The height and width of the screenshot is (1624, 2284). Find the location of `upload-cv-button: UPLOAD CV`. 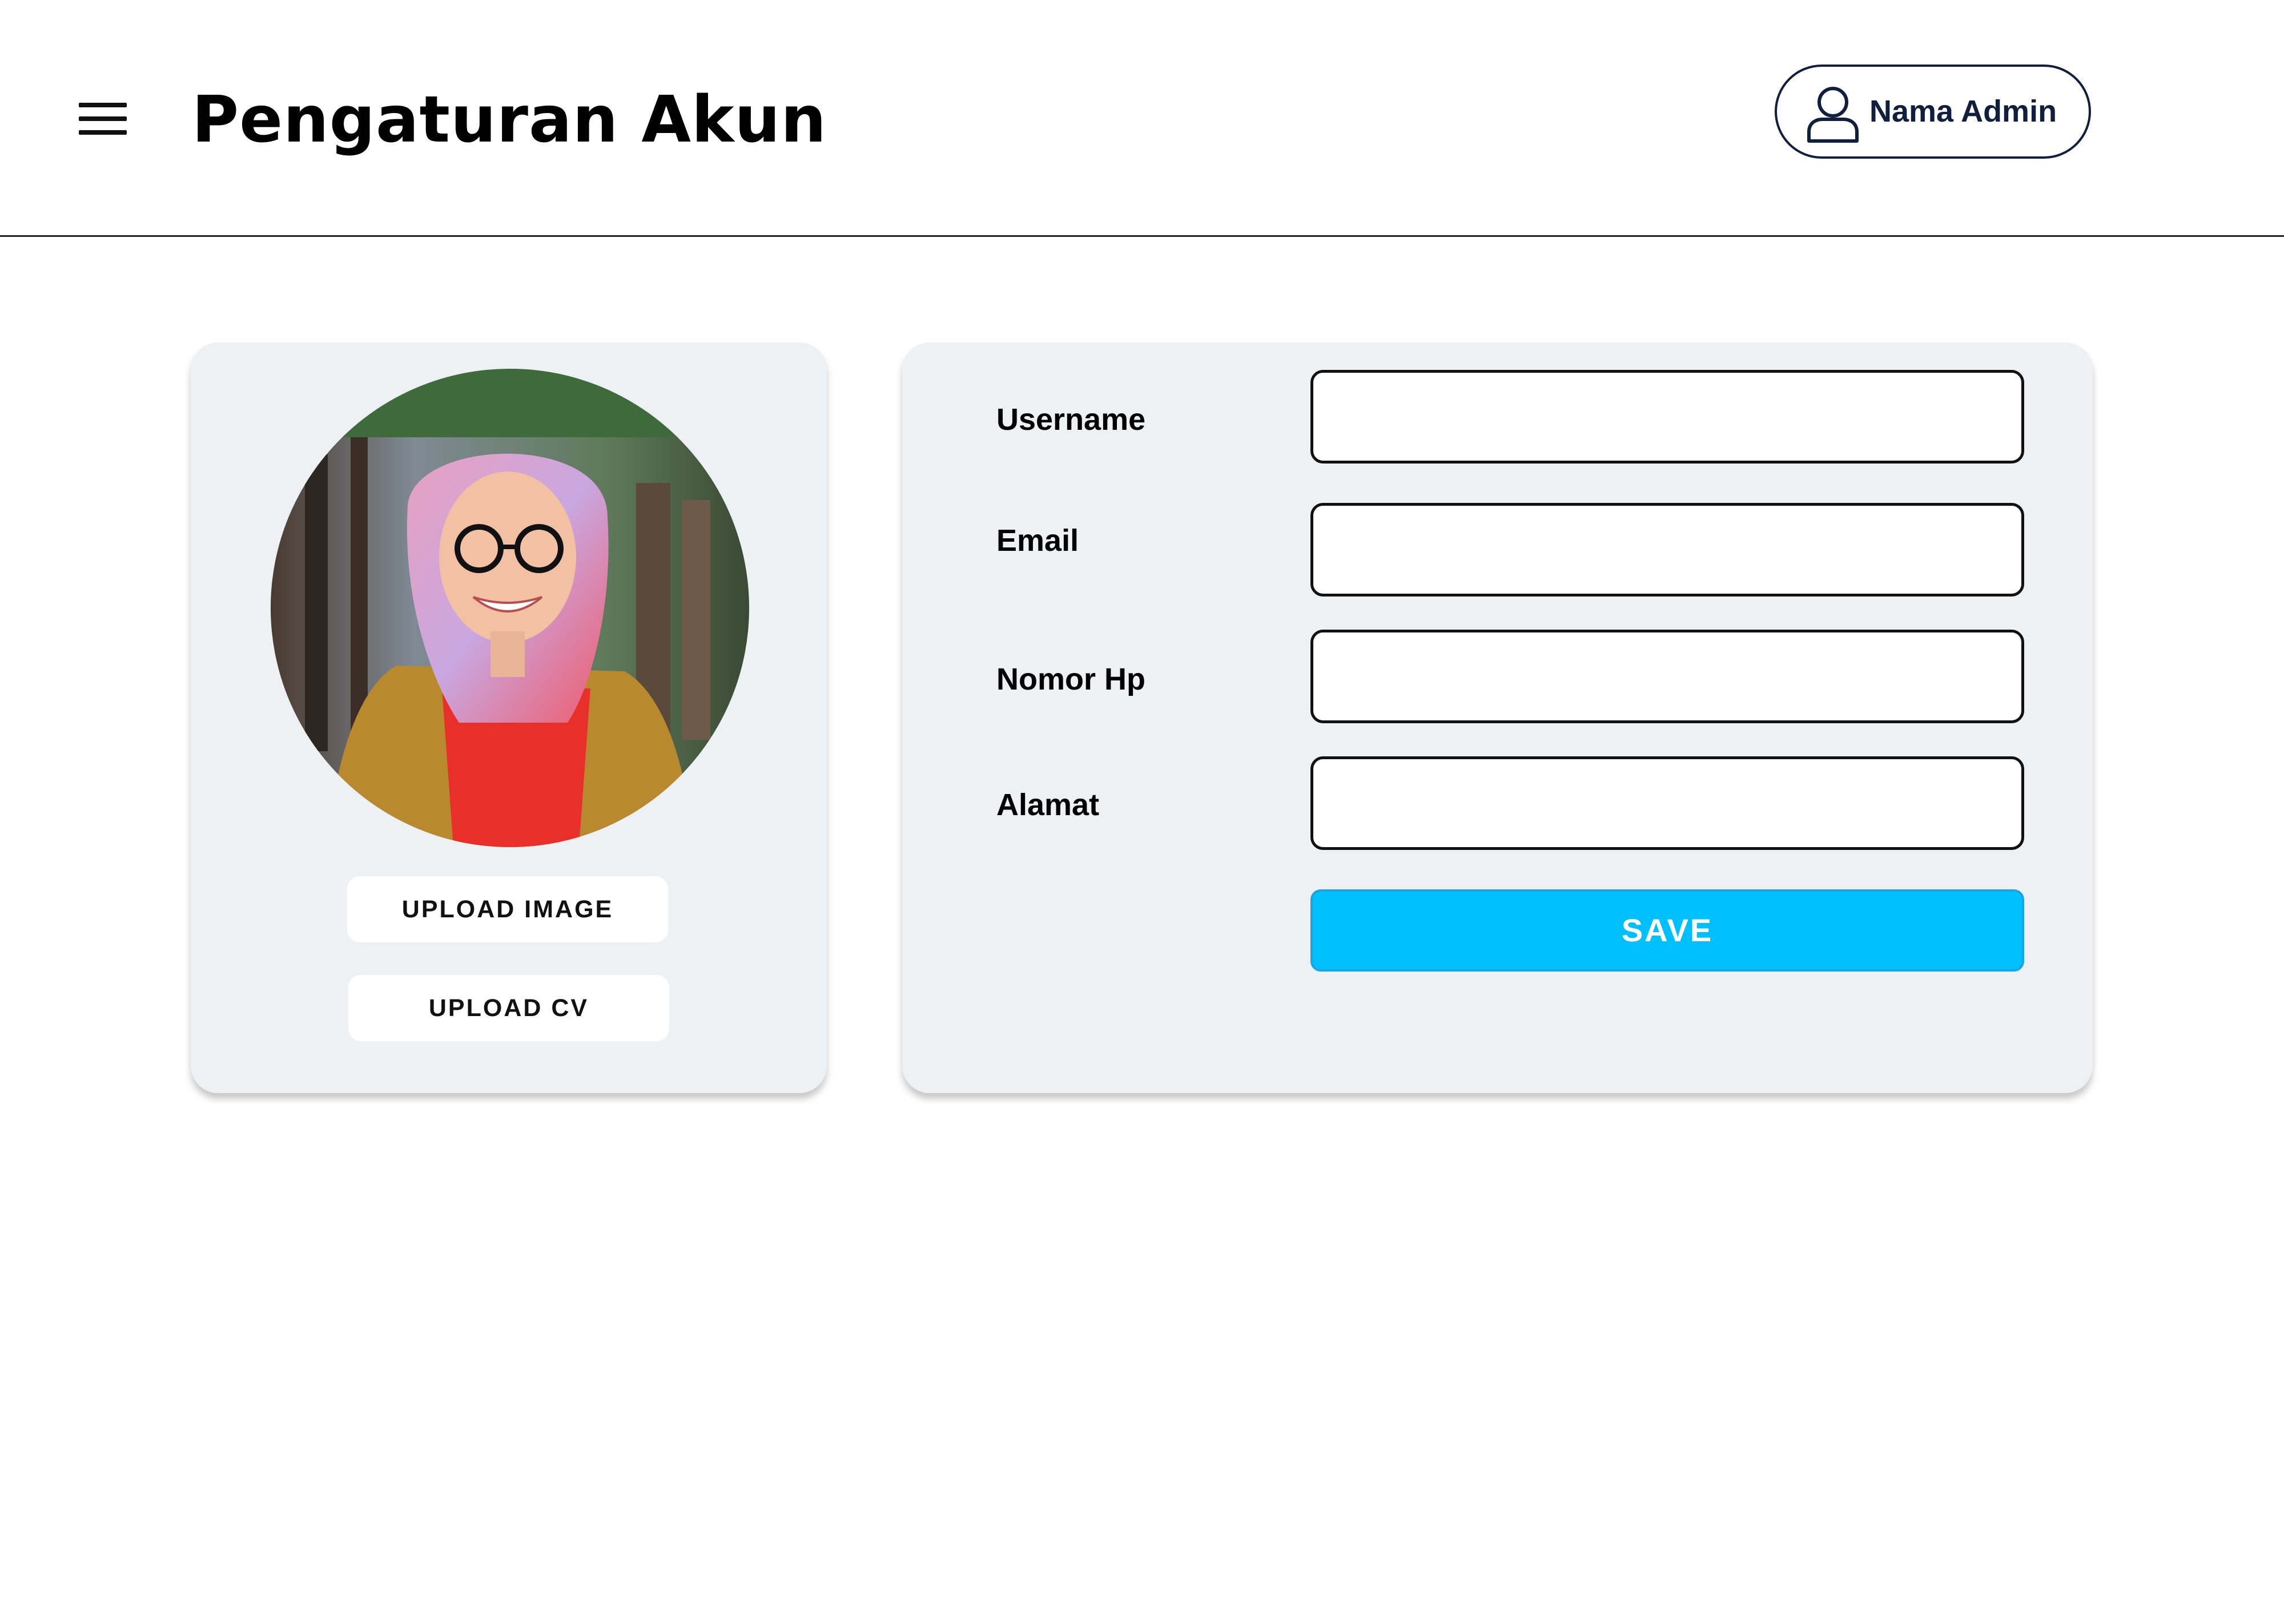

upload-cv-button: UPLOAD CV is located at coordinates (508, 1008).